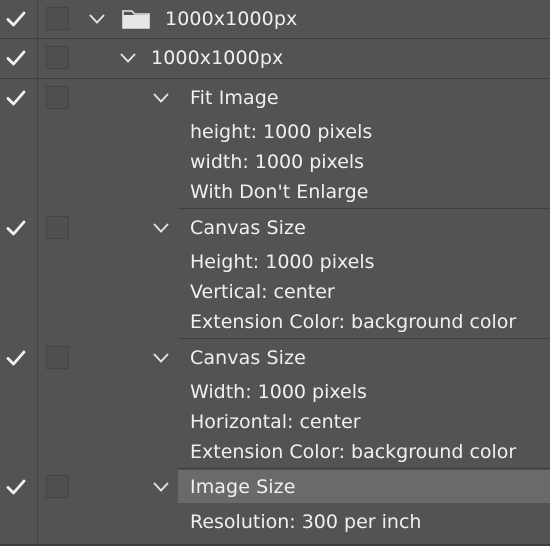 Image resolution: width=550 pixels, height=546 pixels. I want to click on action-set-row: 1000x1000px, so click(275, 19).